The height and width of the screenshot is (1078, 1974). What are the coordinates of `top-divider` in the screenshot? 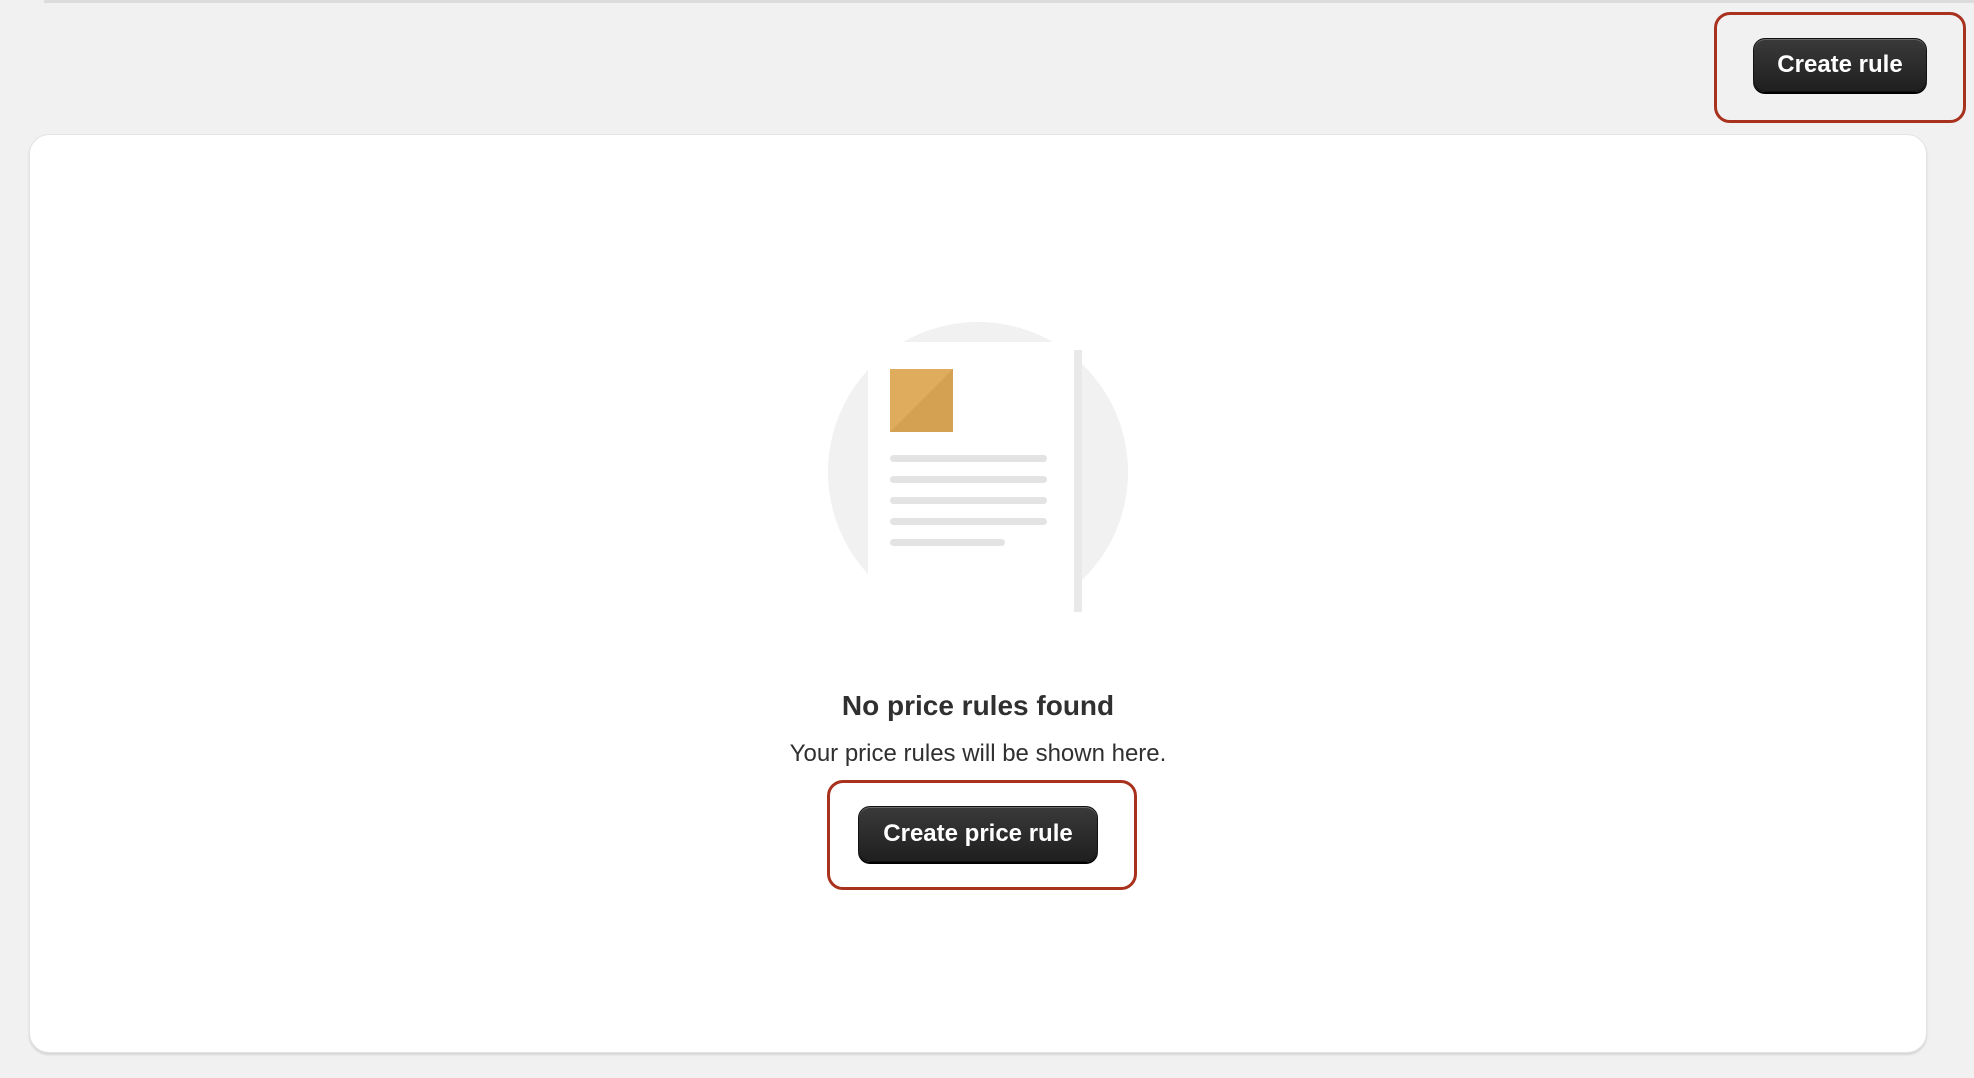 It's located at (1009, 1).